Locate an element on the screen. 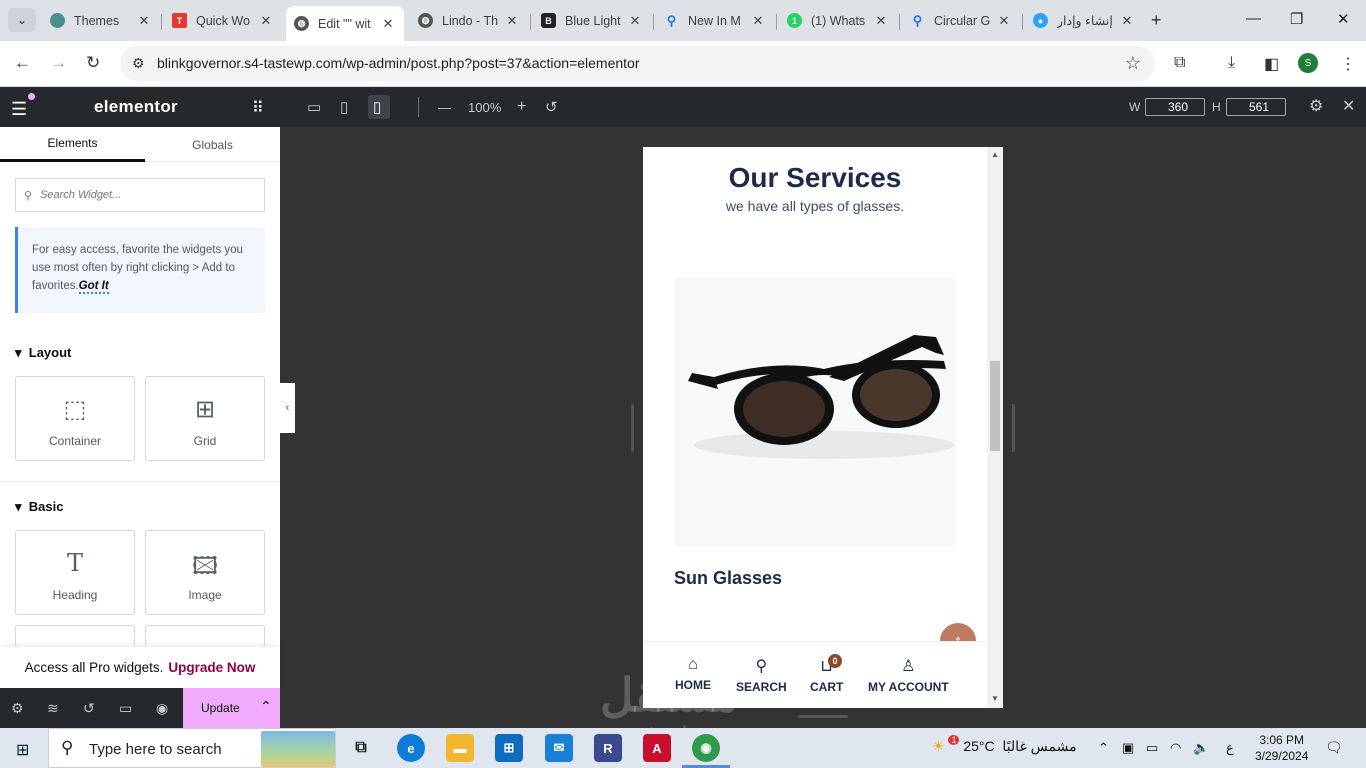 This screenshot has height=768, width=1366. widgets-grid-icon: ⠿ is located at coordinates (258, 108).